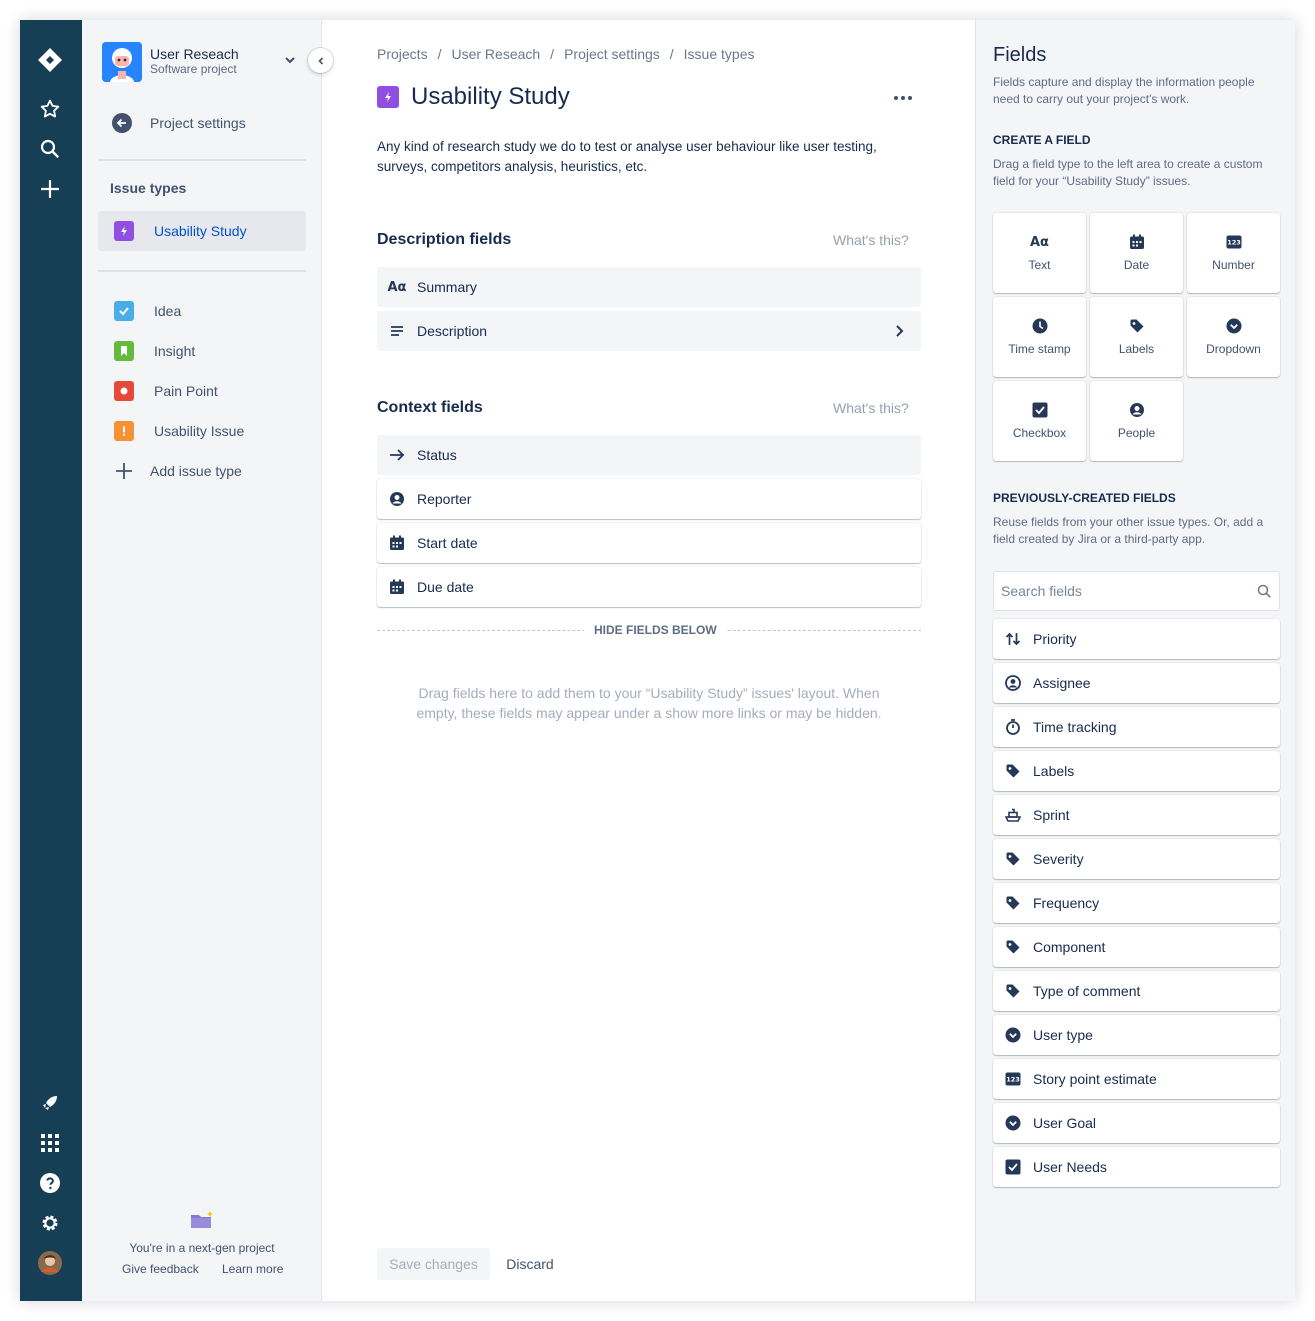  Describe the element at coordinates (160, 1269) in the screenshot. I see `give-feedback-link: Give feedback` at that location.